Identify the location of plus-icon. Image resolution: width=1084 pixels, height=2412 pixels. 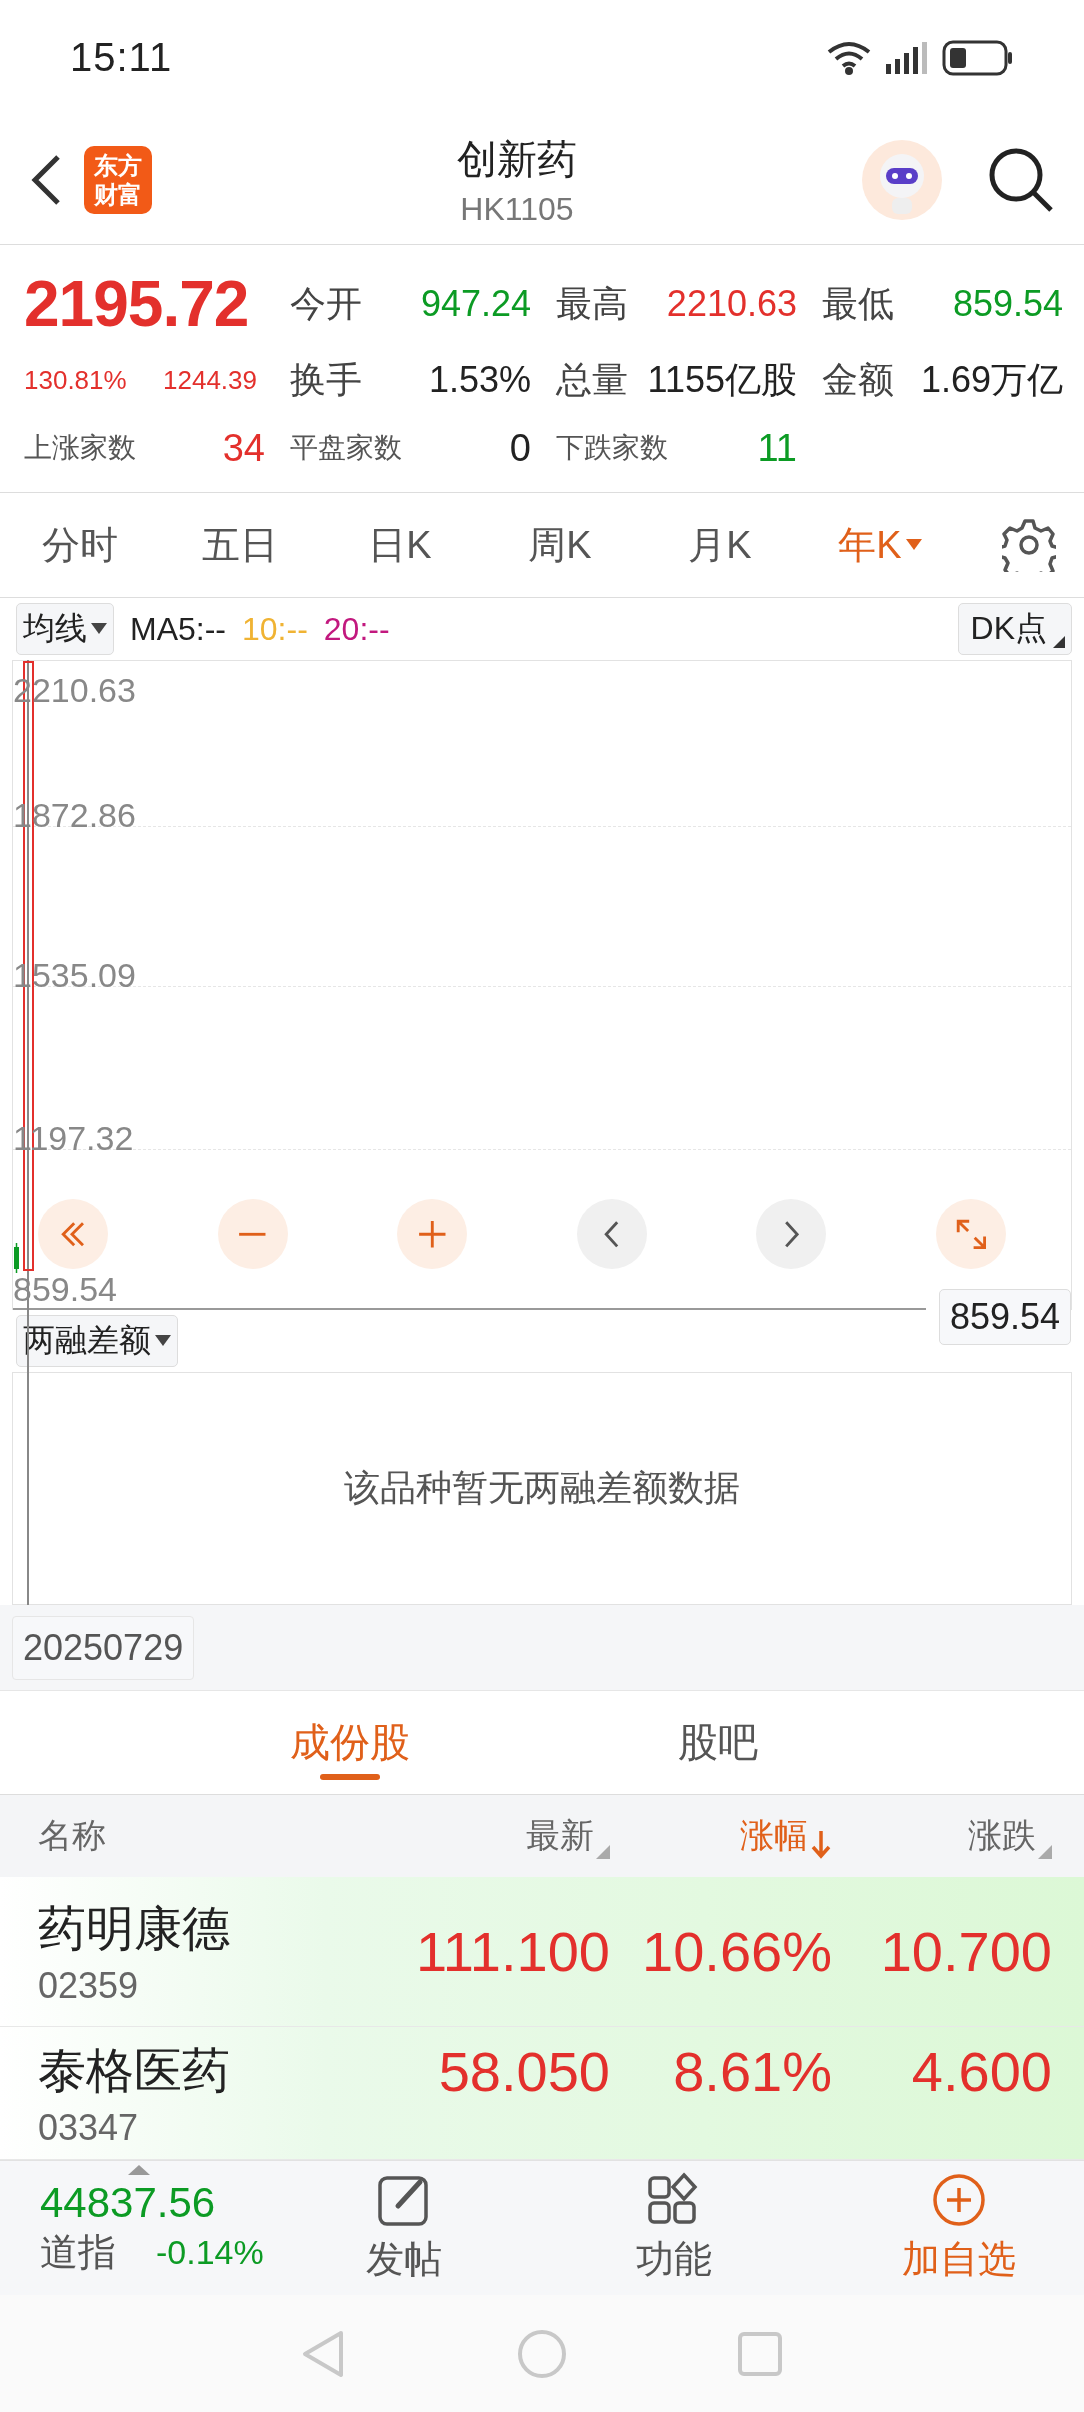
(432, 1234).